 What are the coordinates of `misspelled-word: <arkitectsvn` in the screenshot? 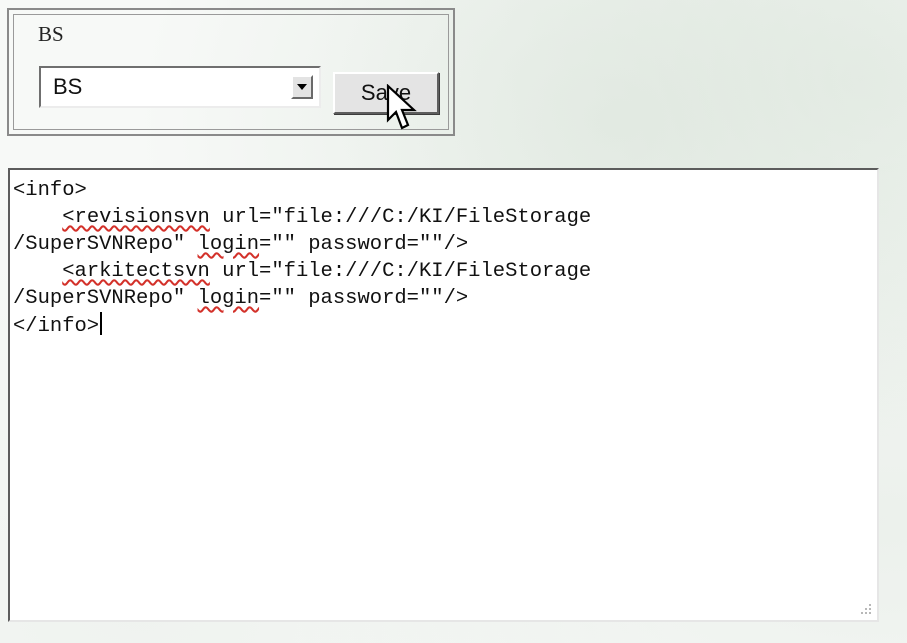 It's located at (136, 271).